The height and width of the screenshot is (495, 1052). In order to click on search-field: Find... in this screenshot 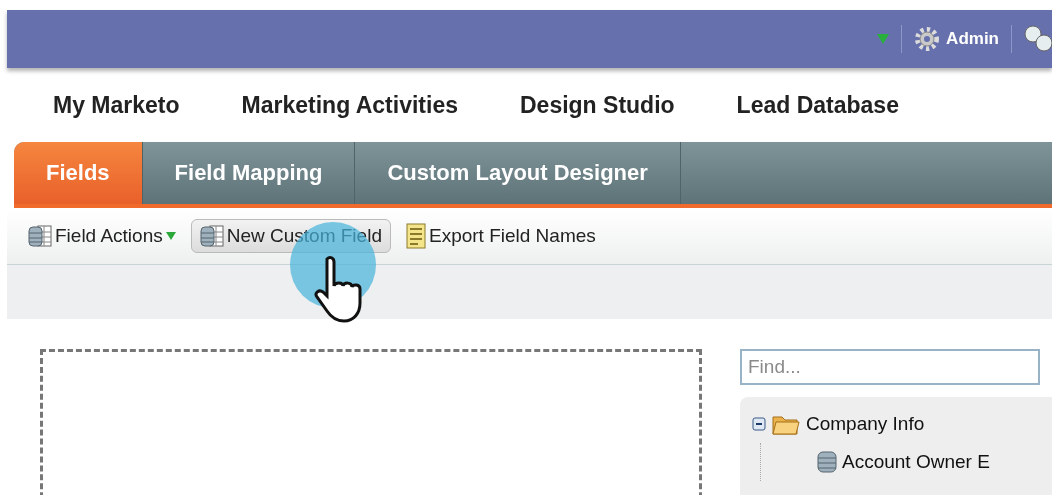, I will do `click(890, 367)`.